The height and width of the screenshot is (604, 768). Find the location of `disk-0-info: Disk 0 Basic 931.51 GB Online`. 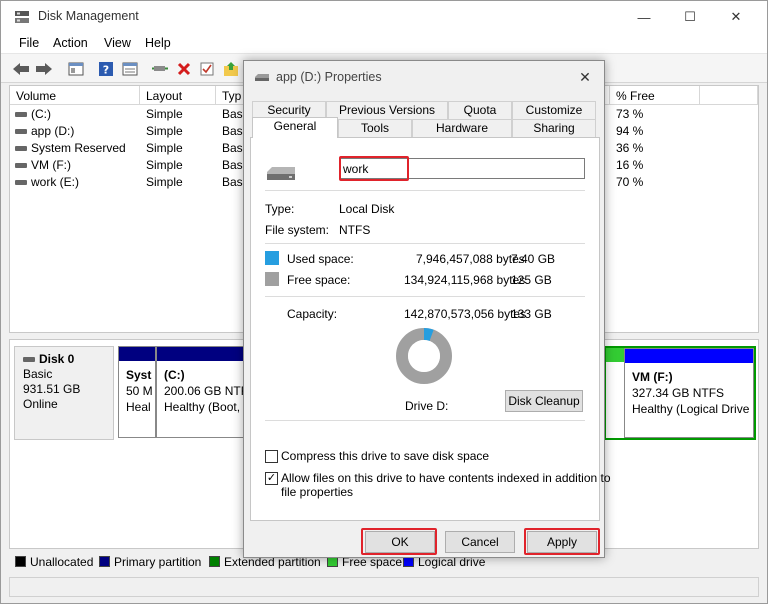

disk-0-info: Disk 0 Basic 931.51 GB Online is located at coordinates (64, 393).